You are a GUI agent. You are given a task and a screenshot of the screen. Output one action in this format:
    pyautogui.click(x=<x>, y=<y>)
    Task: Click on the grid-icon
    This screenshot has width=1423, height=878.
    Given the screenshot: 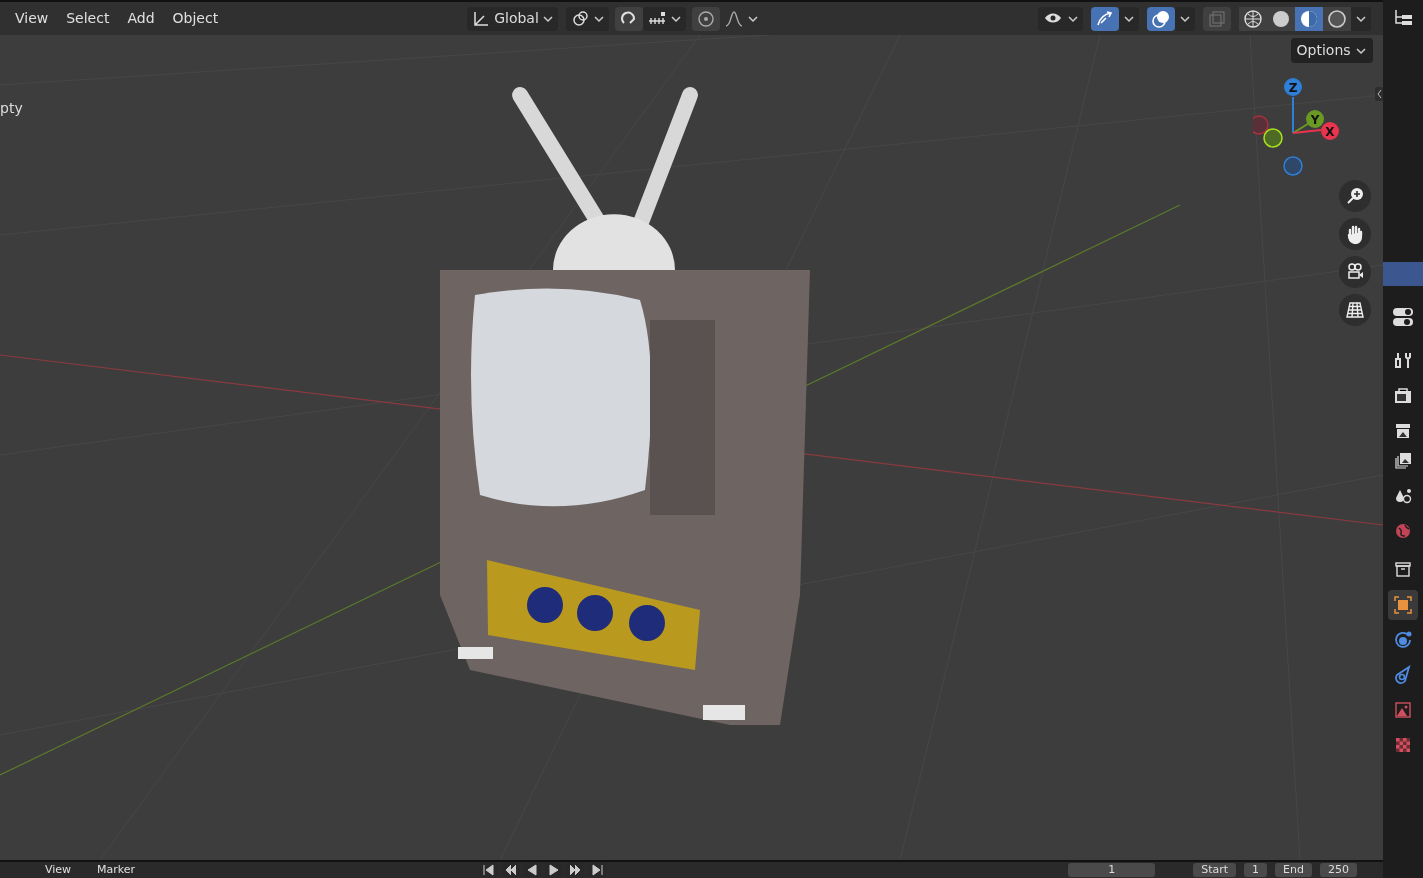 What is the action you would take?
    pyautogui.click(x=1355, y=310)
    